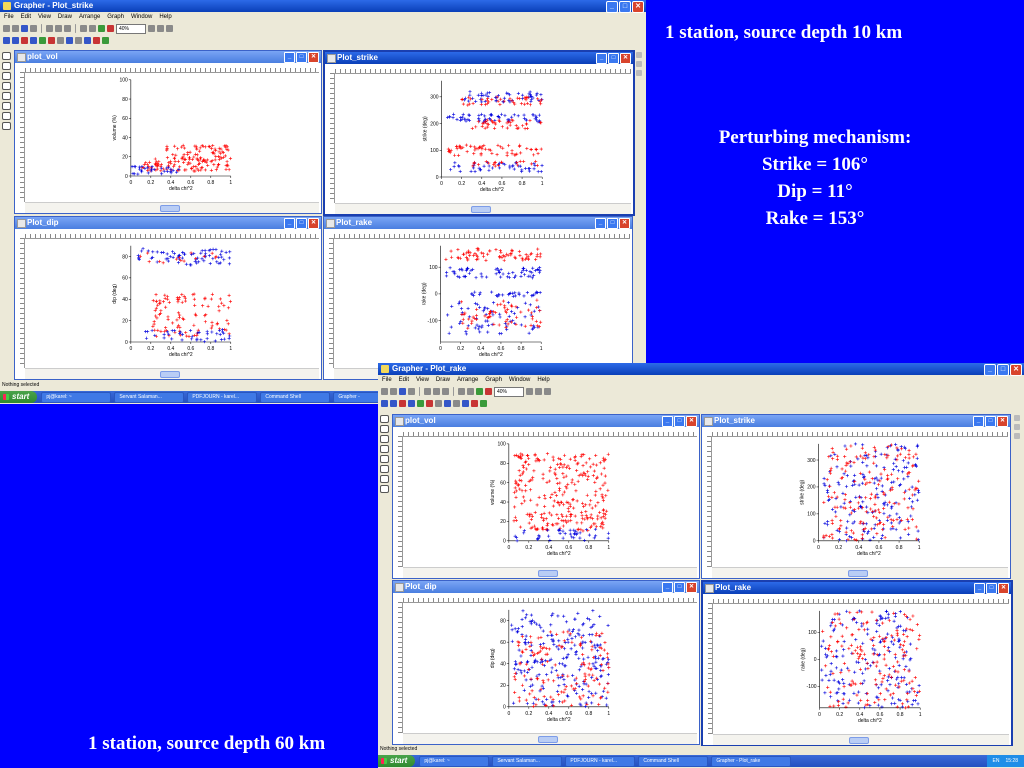  Describe the element at coordinates (479, 391) in the screenshot. I see `chart-icon` at that location.